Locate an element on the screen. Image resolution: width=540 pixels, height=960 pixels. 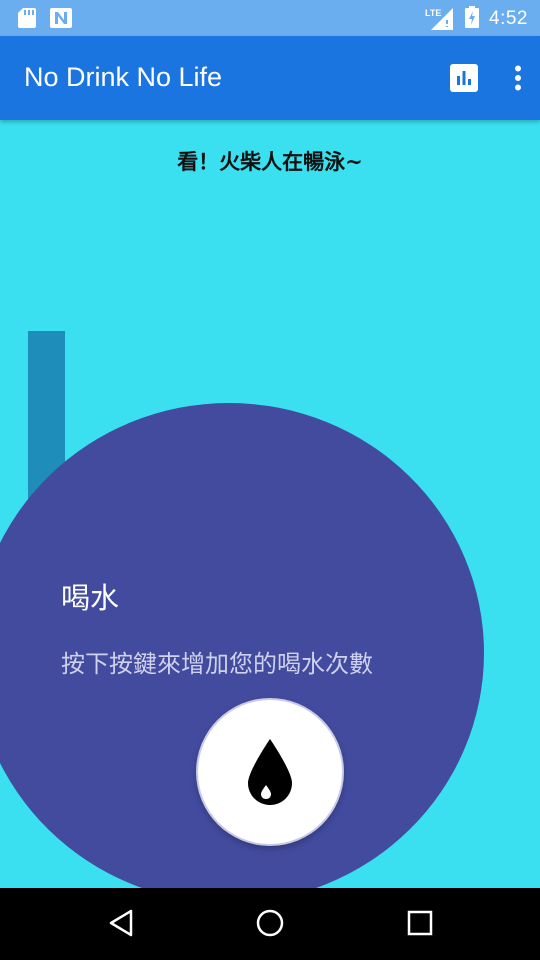
navigation-bar is located at coordinates (270, 924).